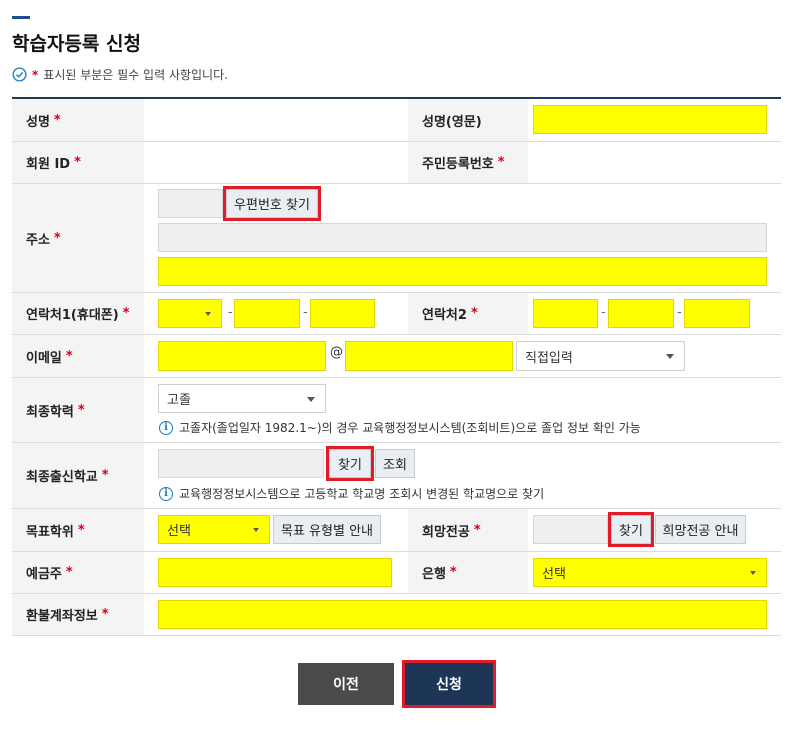 The image size is (793, 738). Describe the element at coordinates (21, 17) in the screenshot. I see `title-accent-bar` at that location.